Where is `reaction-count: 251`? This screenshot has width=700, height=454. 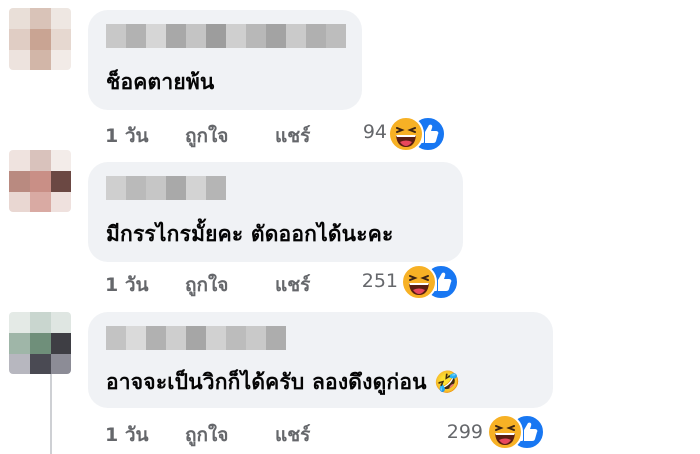
reaction-count: 251 is located at coordinates (375, 281).